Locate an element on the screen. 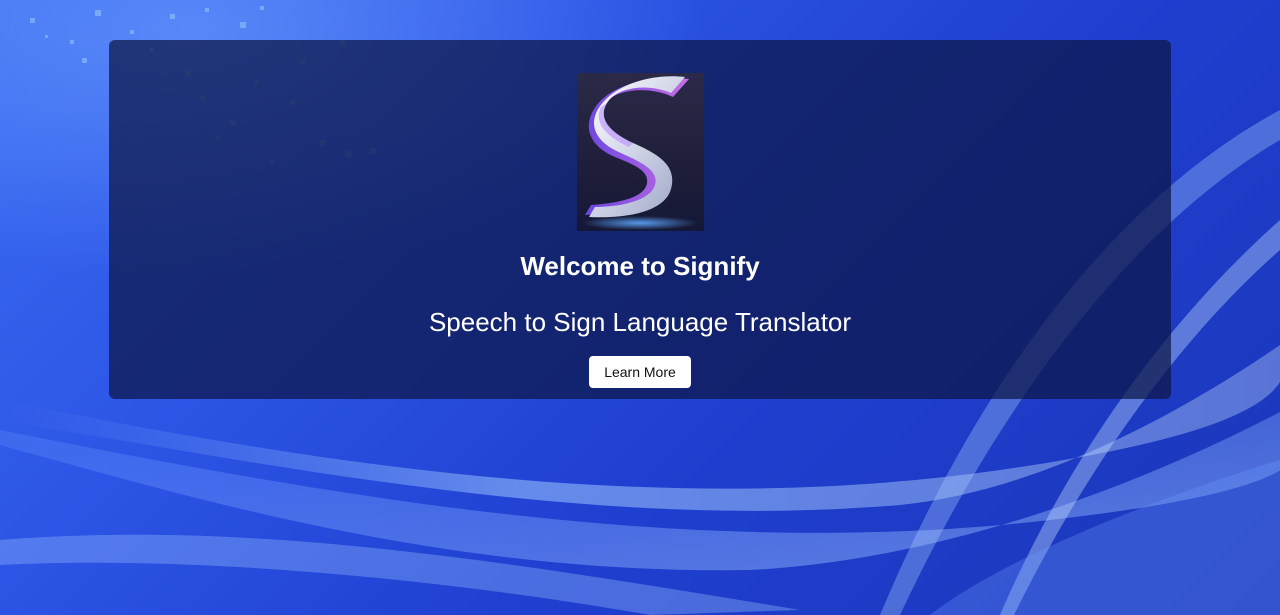  hero-title: Welcome to Signify is located at coordinates (640, 266).